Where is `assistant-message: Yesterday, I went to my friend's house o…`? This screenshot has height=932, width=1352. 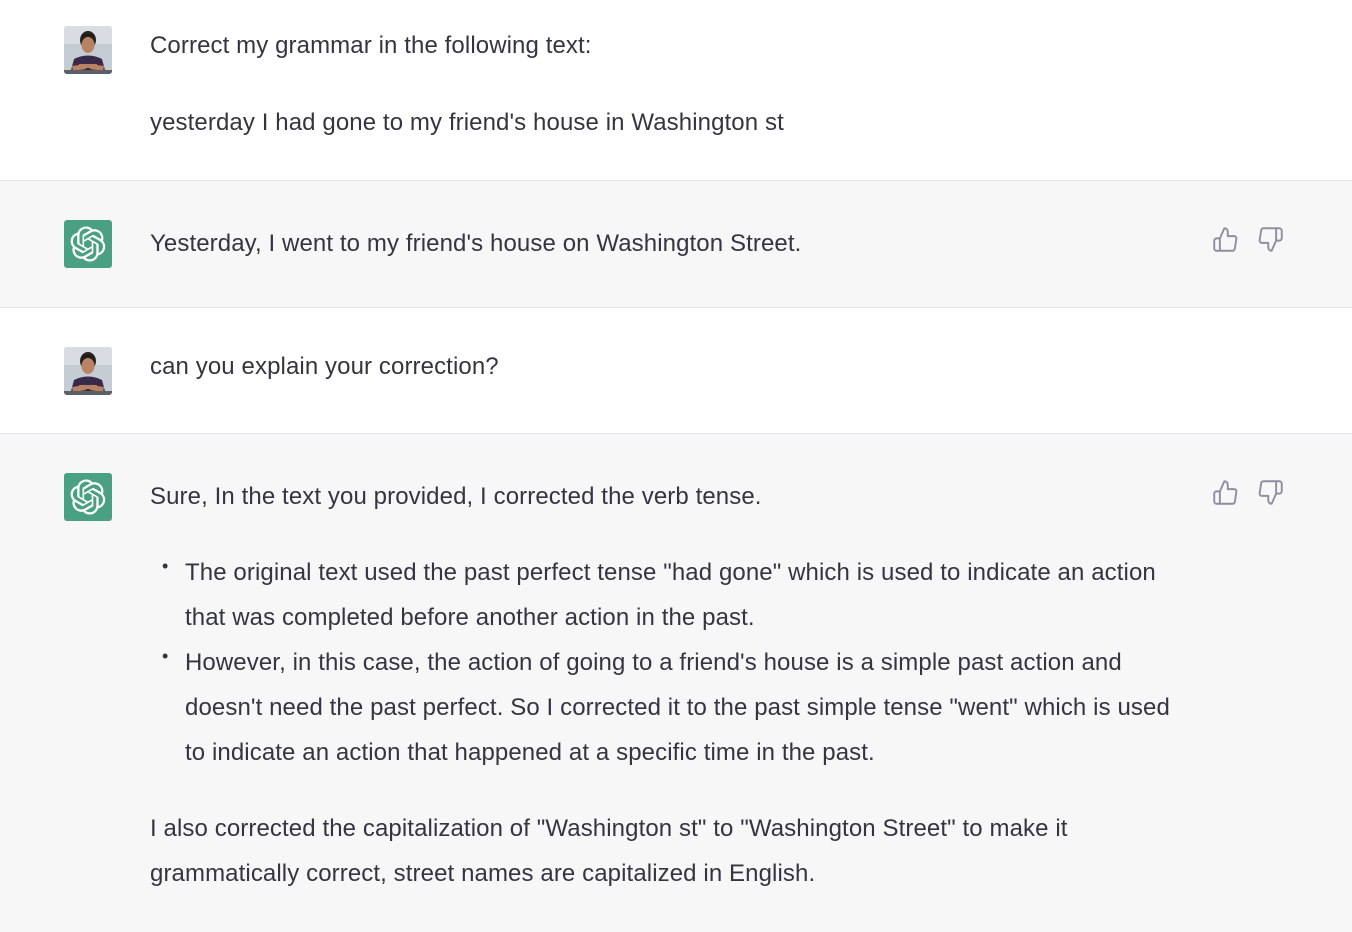 assistant-message: Yesterday, I went to my friend's house o… is located at coordinates (676, 244).